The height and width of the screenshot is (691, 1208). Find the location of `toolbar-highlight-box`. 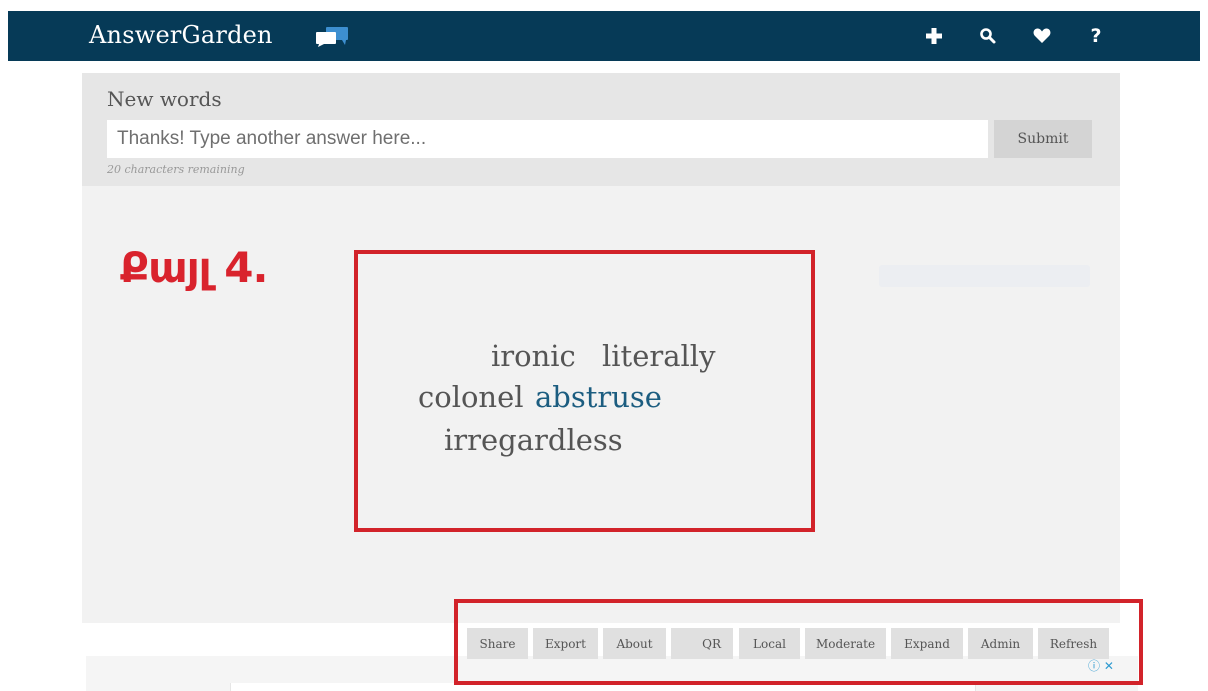

toolbar-highlight-box is located at coordinates (798, 642).